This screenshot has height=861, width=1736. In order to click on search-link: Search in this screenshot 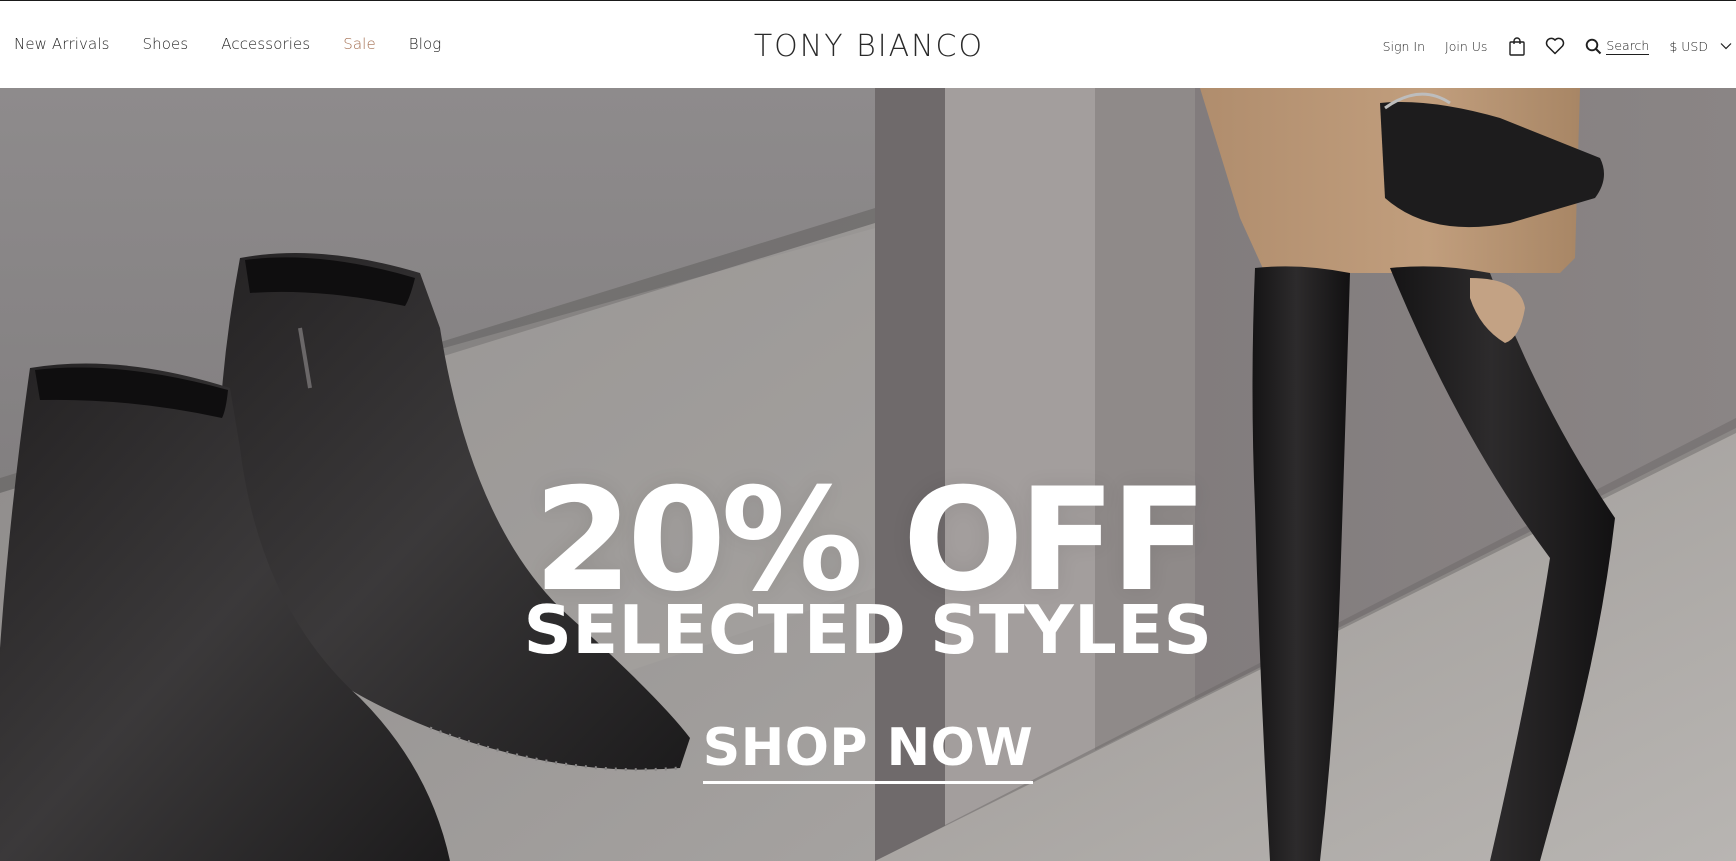, I will do `click(1628, 46)`.